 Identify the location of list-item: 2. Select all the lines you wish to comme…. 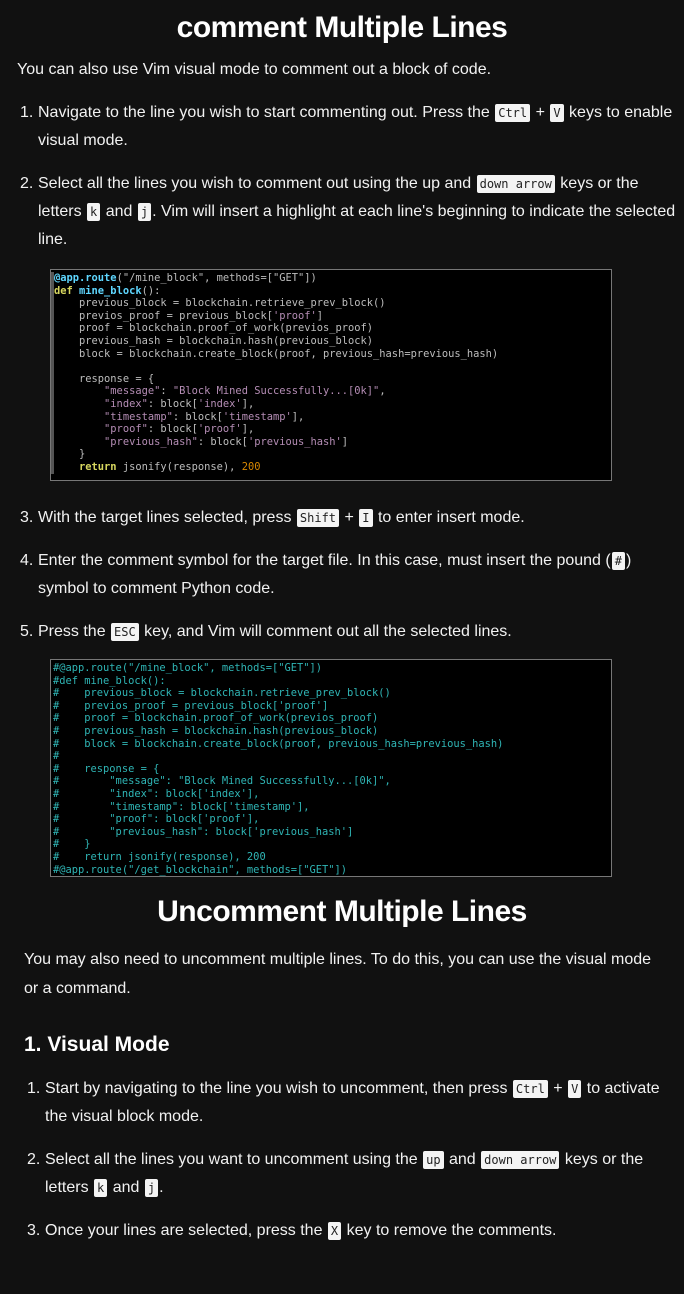
(342, 212).